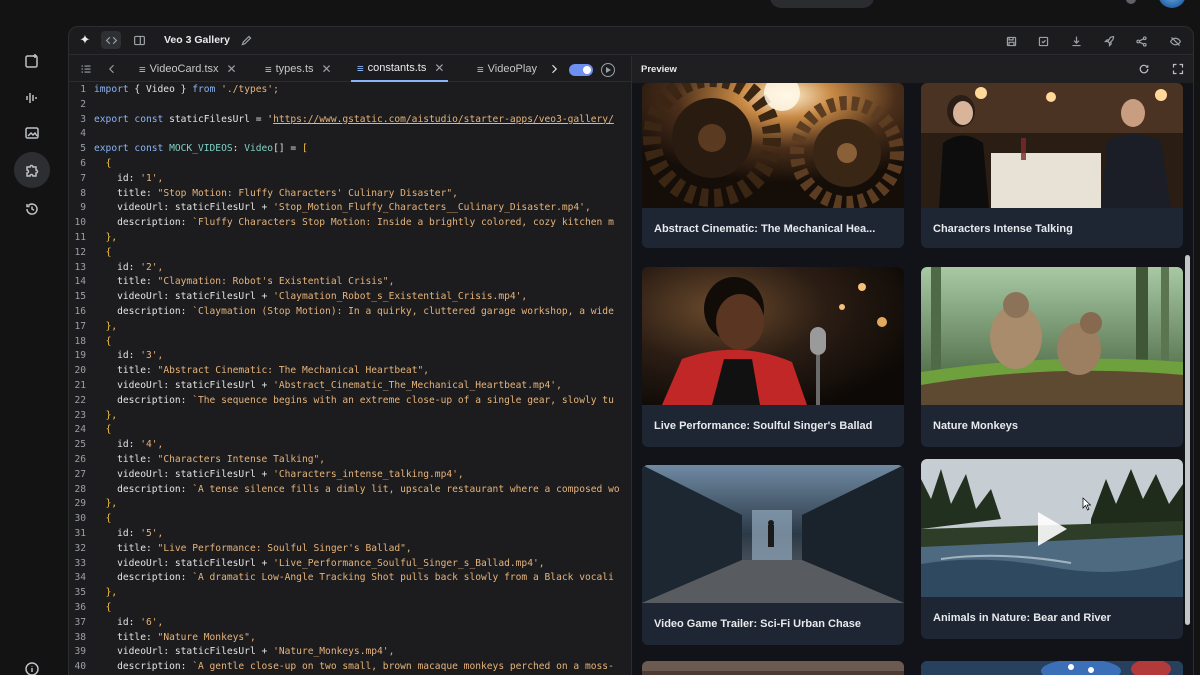  Describe the element at coordinates (195, 474) in the screenshot. I see `code-token: videoUrl: staticFilesUrl +` at that location.